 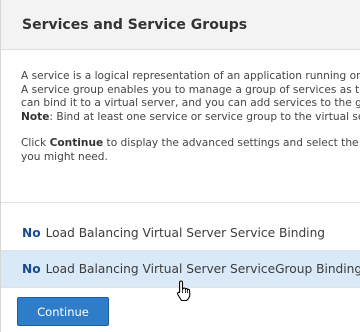 I want to click on continue-button: Continue, so click(x=63, y=311).